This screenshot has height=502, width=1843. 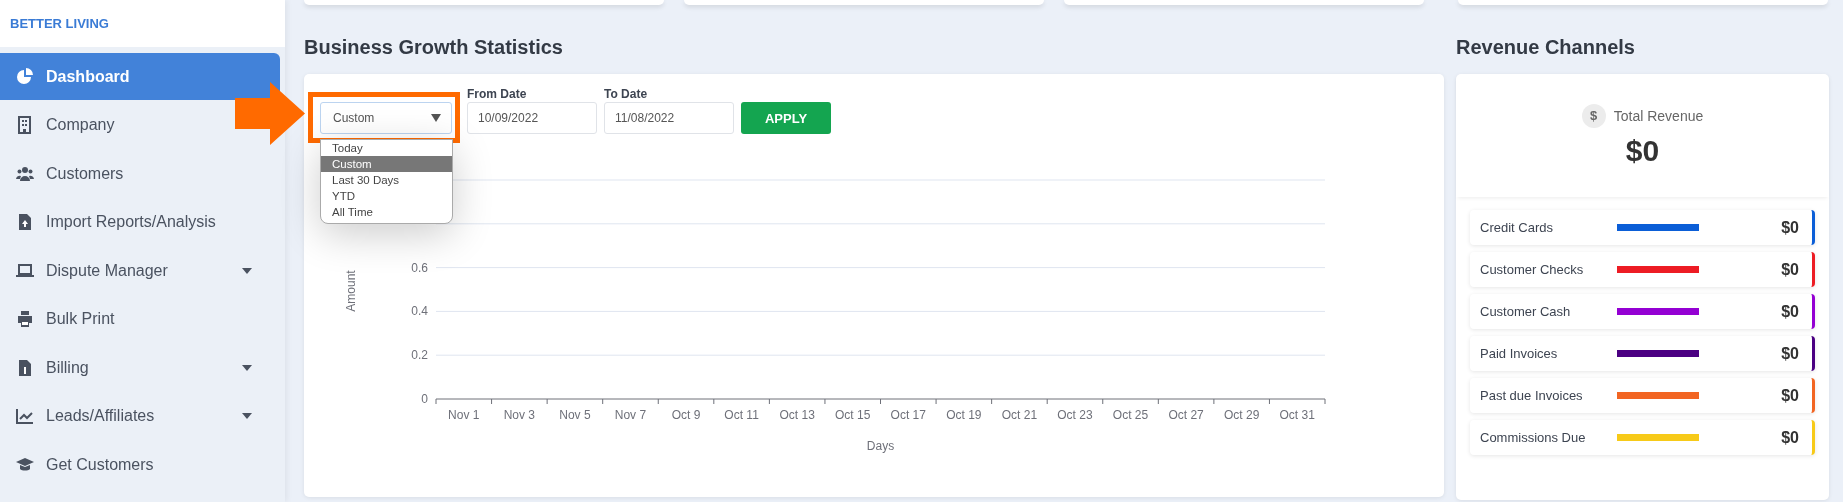 What do you see at coordinates (1533, 437) in the screenshot?
I see `channel-label: Commissions Due` at bounding box center [1533, 437].